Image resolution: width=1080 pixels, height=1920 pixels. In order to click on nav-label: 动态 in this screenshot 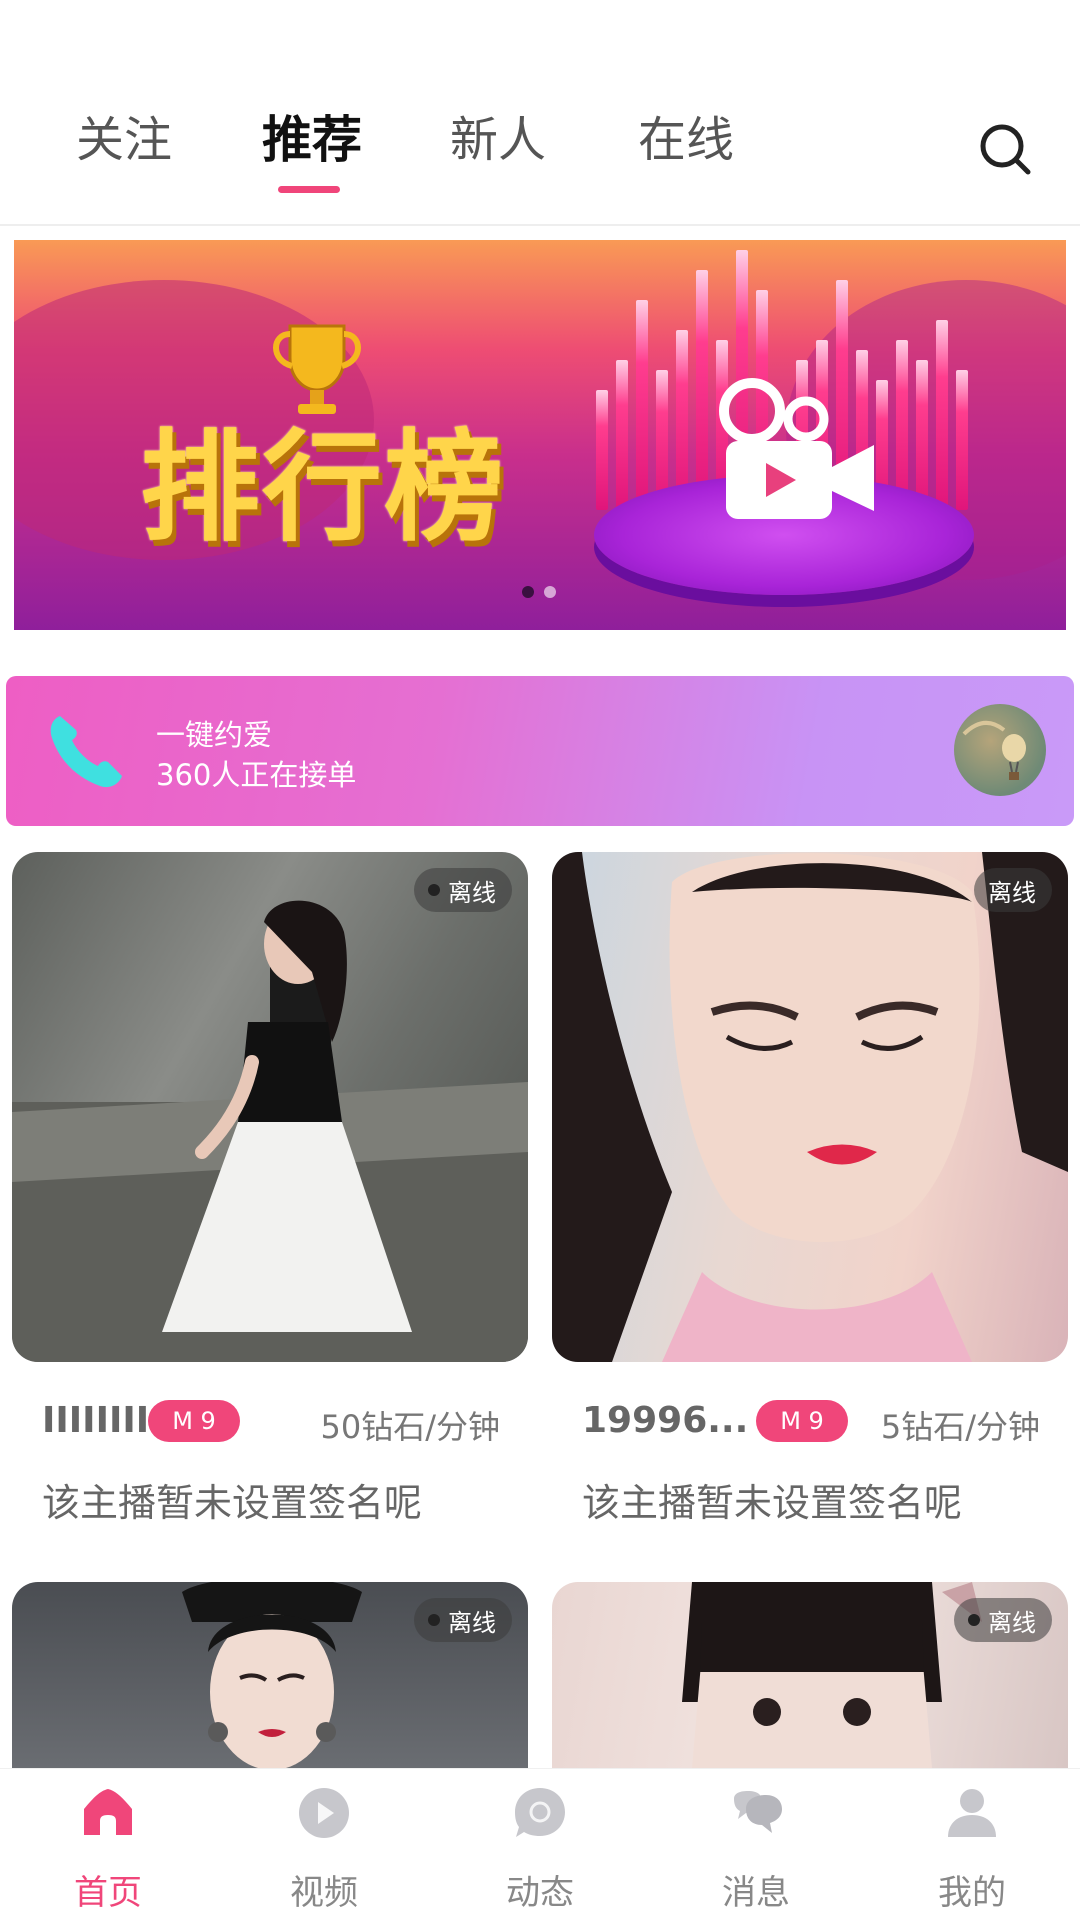, I will do `click(540, 1893)`.